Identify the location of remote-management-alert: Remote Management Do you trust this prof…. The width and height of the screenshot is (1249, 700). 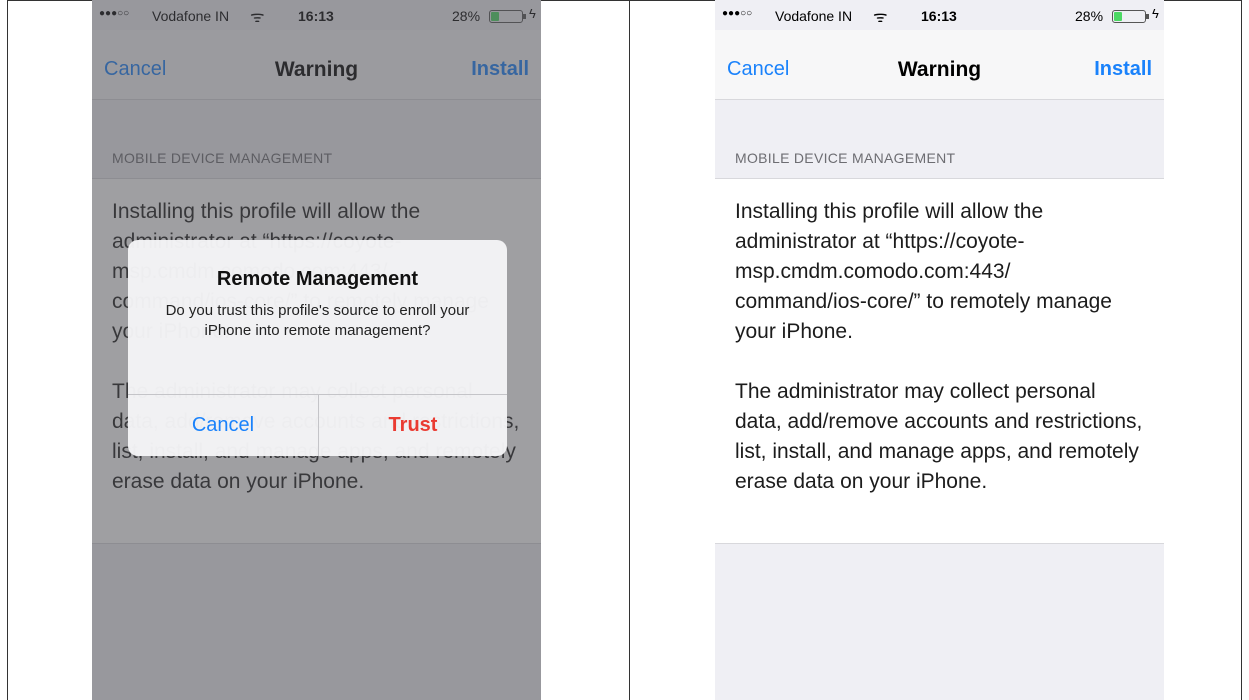
(317, 348).